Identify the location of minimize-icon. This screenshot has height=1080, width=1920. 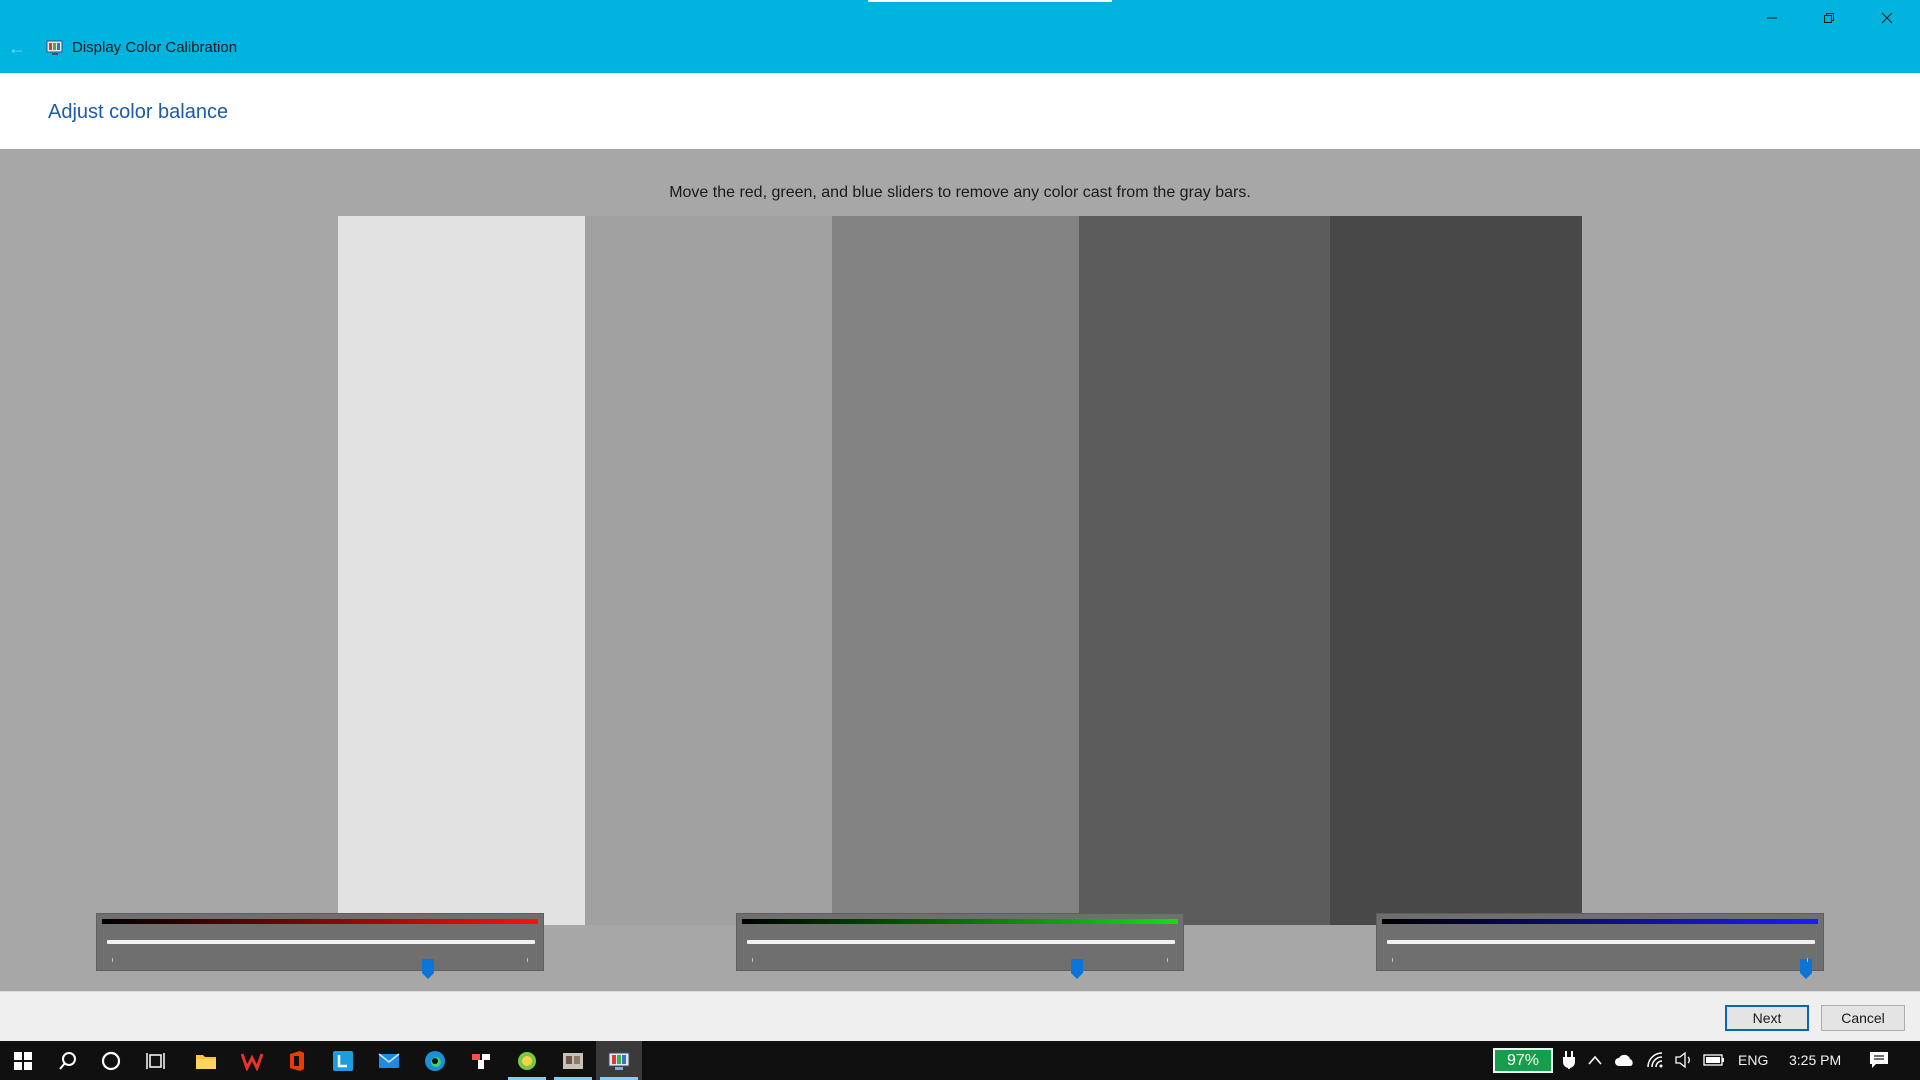
(1772, 18).